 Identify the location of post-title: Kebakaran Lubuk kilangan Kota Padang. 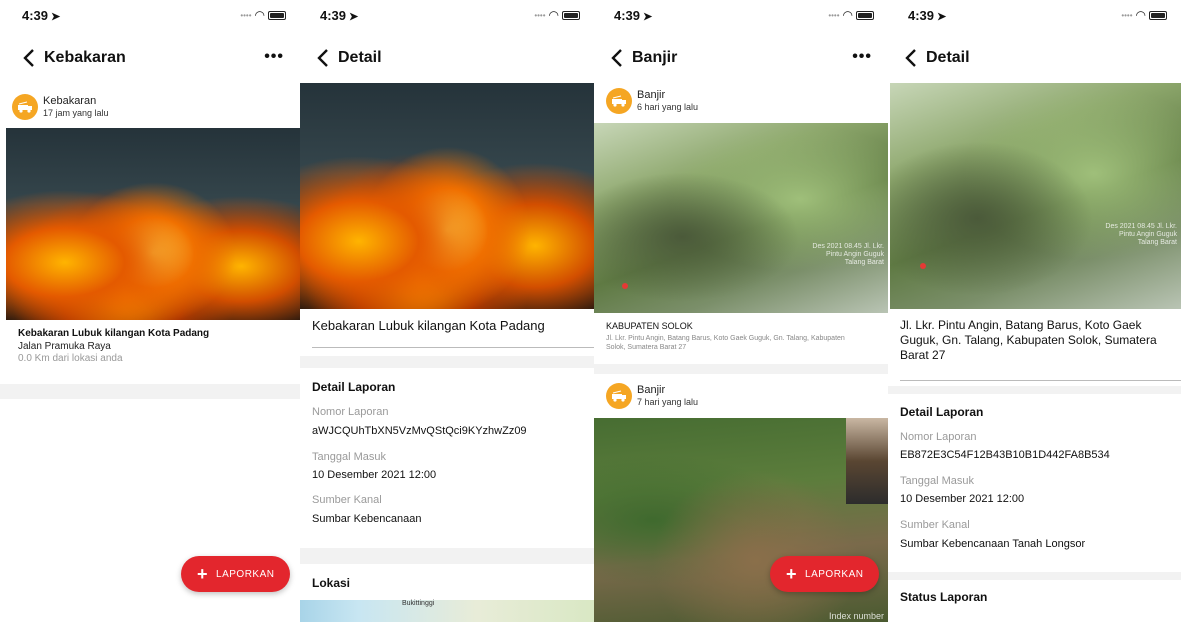
(113, 333).